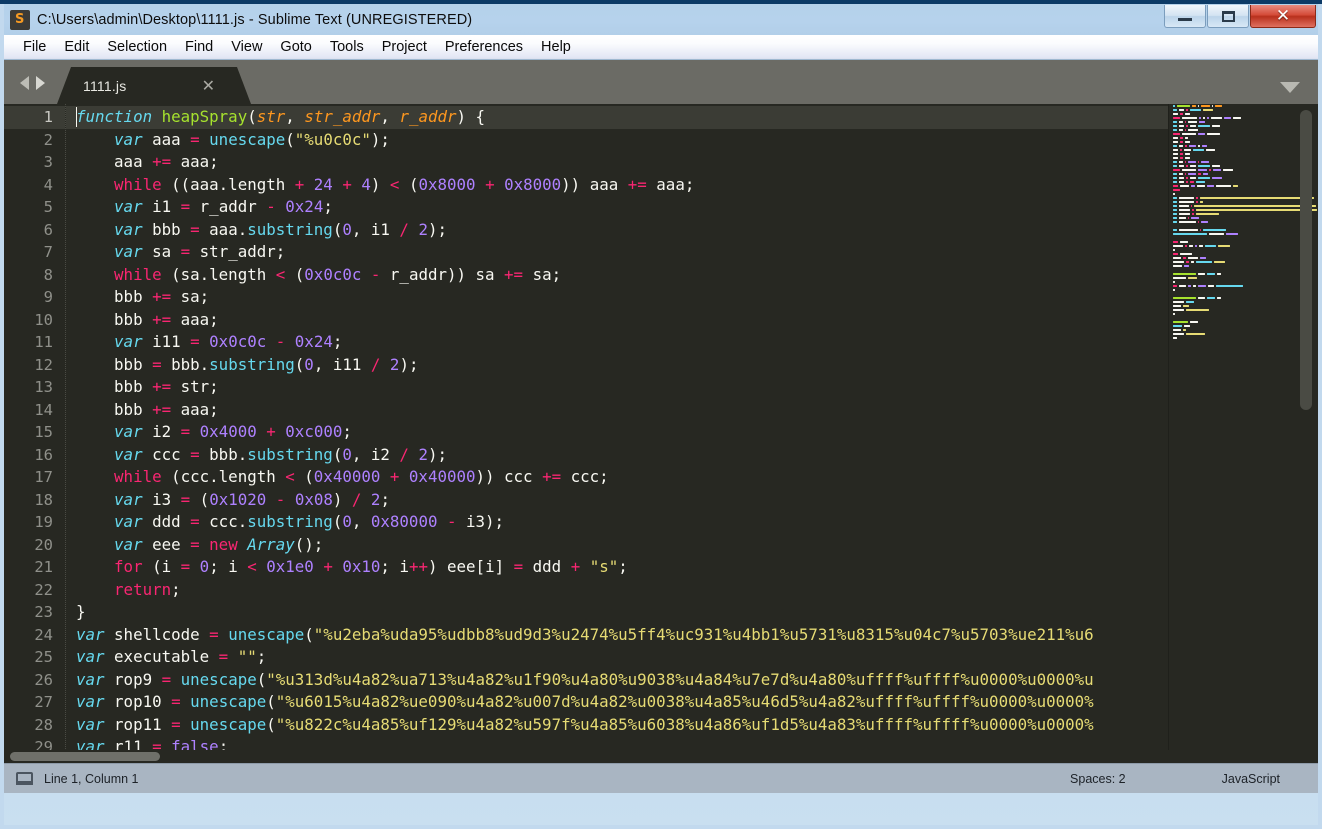 This screenshot has height=829, width=1322. Describe the element at coordinates (692, 387) in the screenshot. I see `code-line: bbb += str;` at that location.